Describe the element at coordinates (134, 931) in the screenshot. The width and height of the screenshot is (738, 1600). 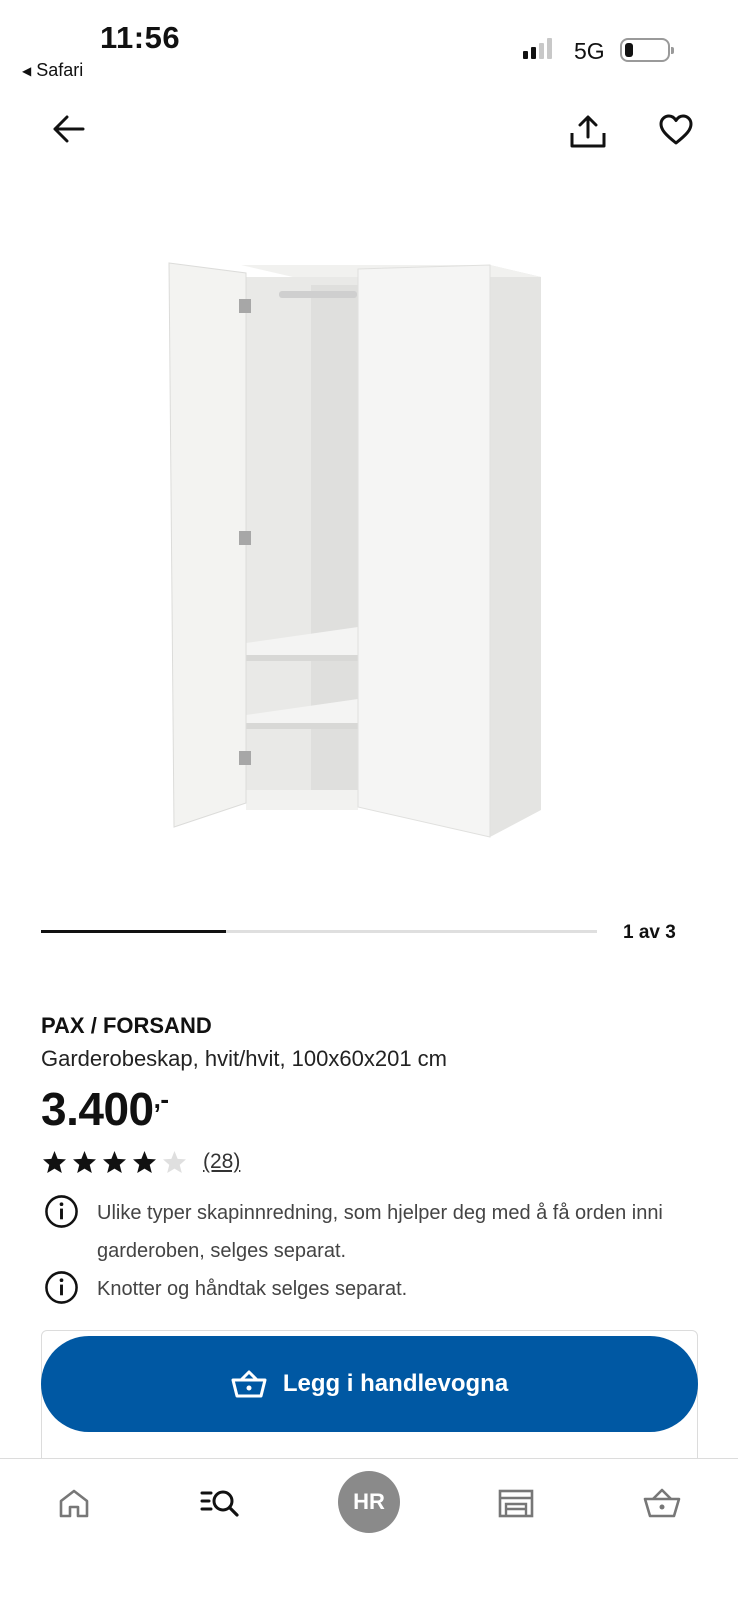
I see `gallery-progress-fill` at that location.